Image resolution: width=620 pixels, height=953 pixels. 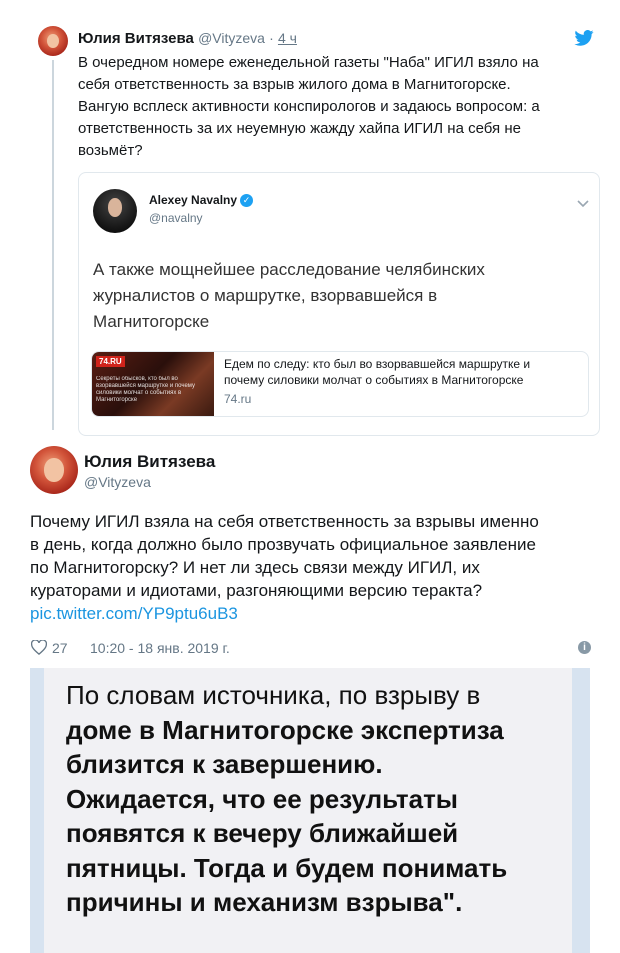 What do you see at coordinates (581, 810) in the screenshot?
I see `image-border-right` at bounding box center [581, 810].